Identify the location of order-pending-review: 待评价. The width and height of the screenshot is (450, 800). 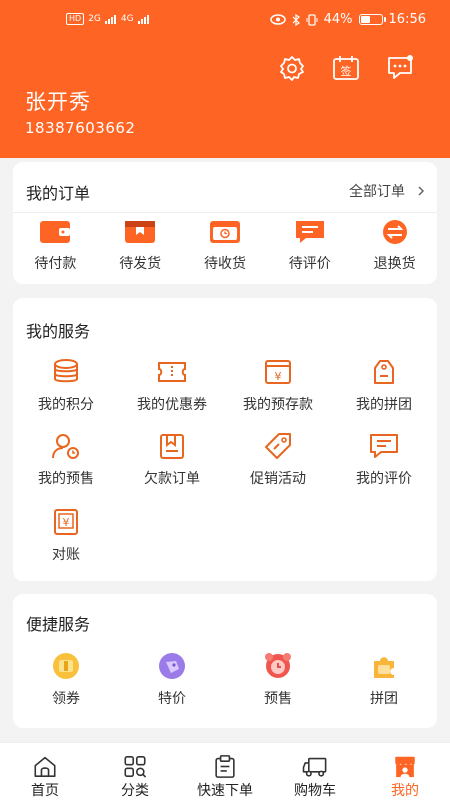
(309, 246).